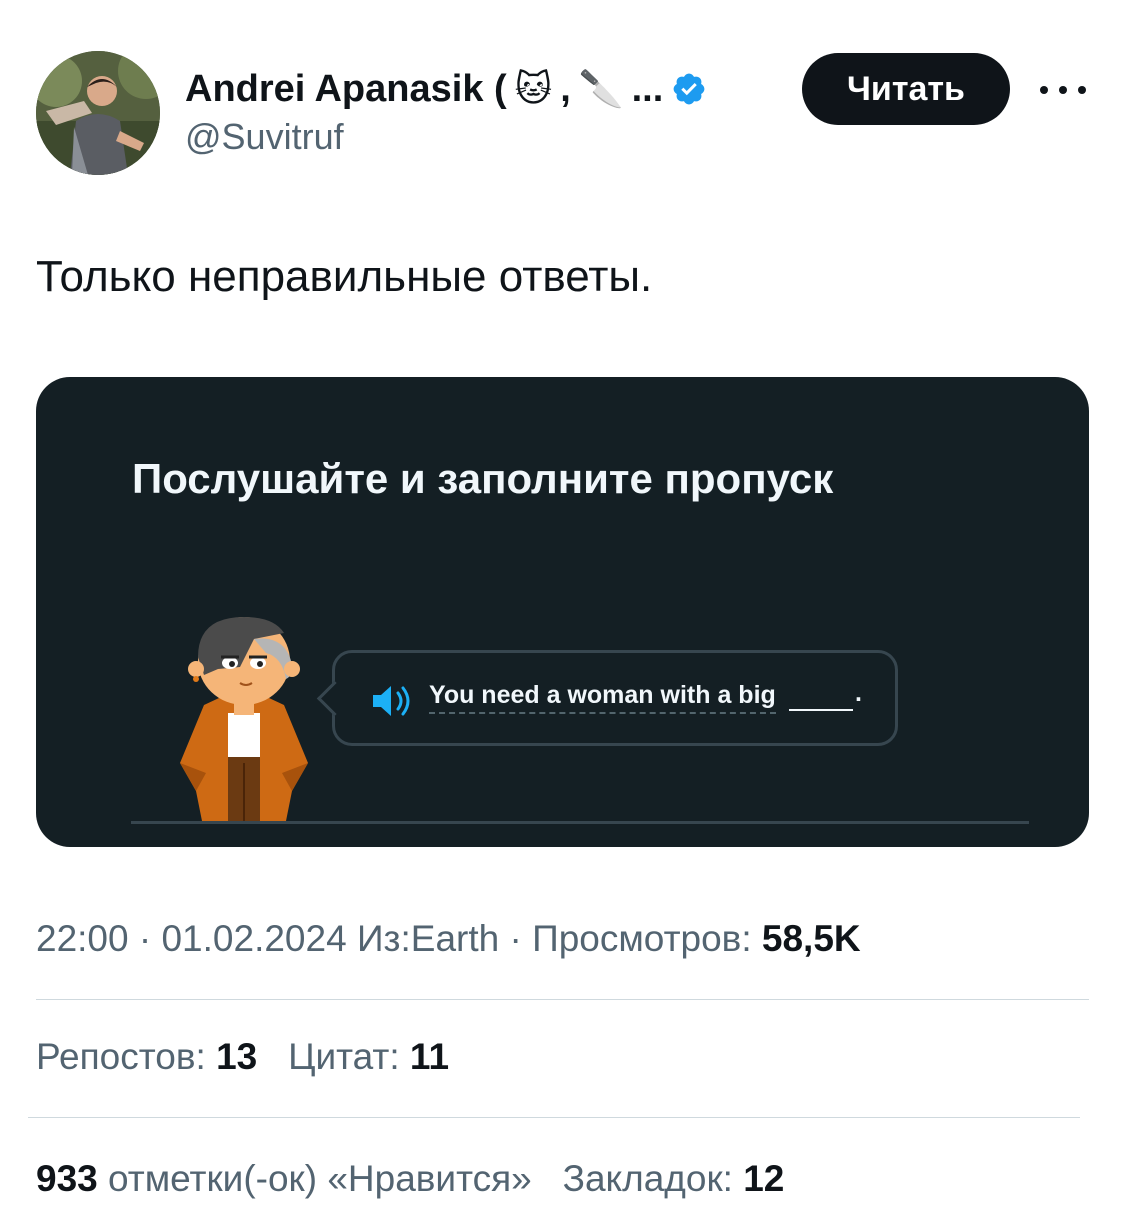 This screenshot has width=1125, height=1223. What do you see at coordinates (82, 938) in the screenshot?
I see `tweet-time: 22:00` at bounding box center [82, 938].